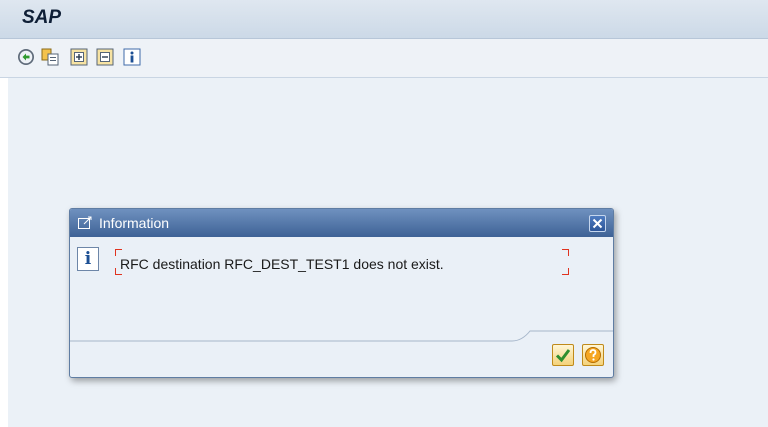 The width and height of the screenshot is (768, 427). What do you see at coordinates (565, 271) in the screenshot?
I see `focus-corner-bottom-right` at bounding box center [565, 271].